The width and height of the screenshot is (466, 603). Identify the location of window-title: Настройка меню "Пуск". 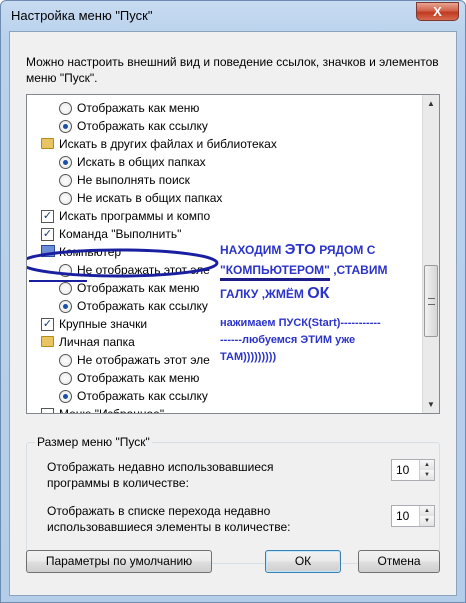
(82, 15).